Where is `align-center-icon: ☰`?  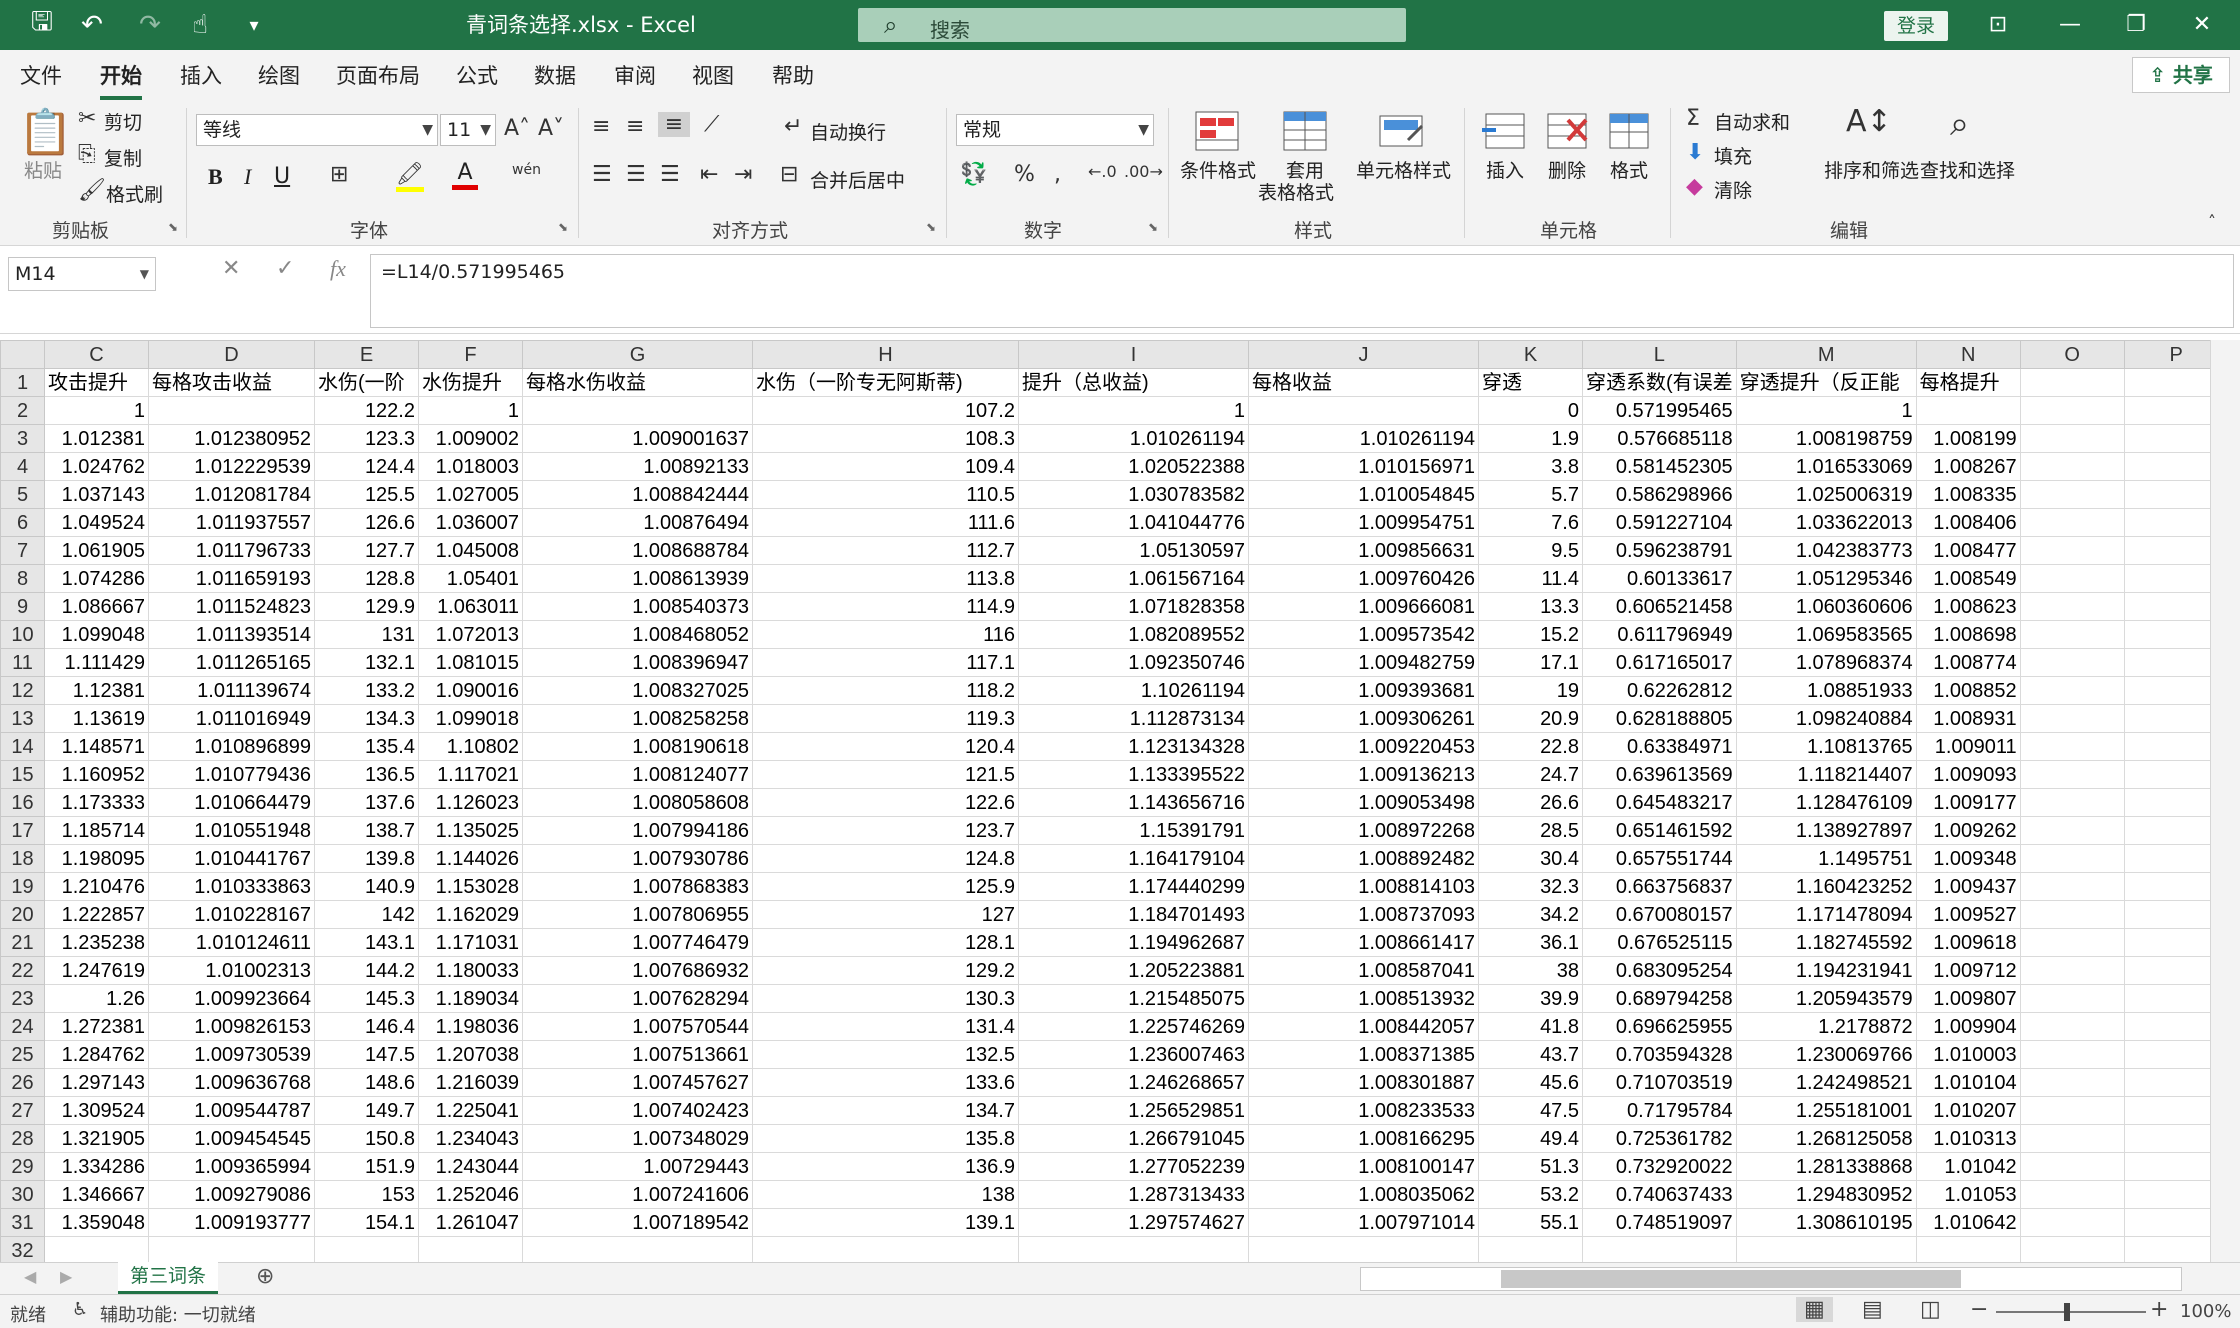 align-center-icon: ☰ is located at coordinates (636, 174).